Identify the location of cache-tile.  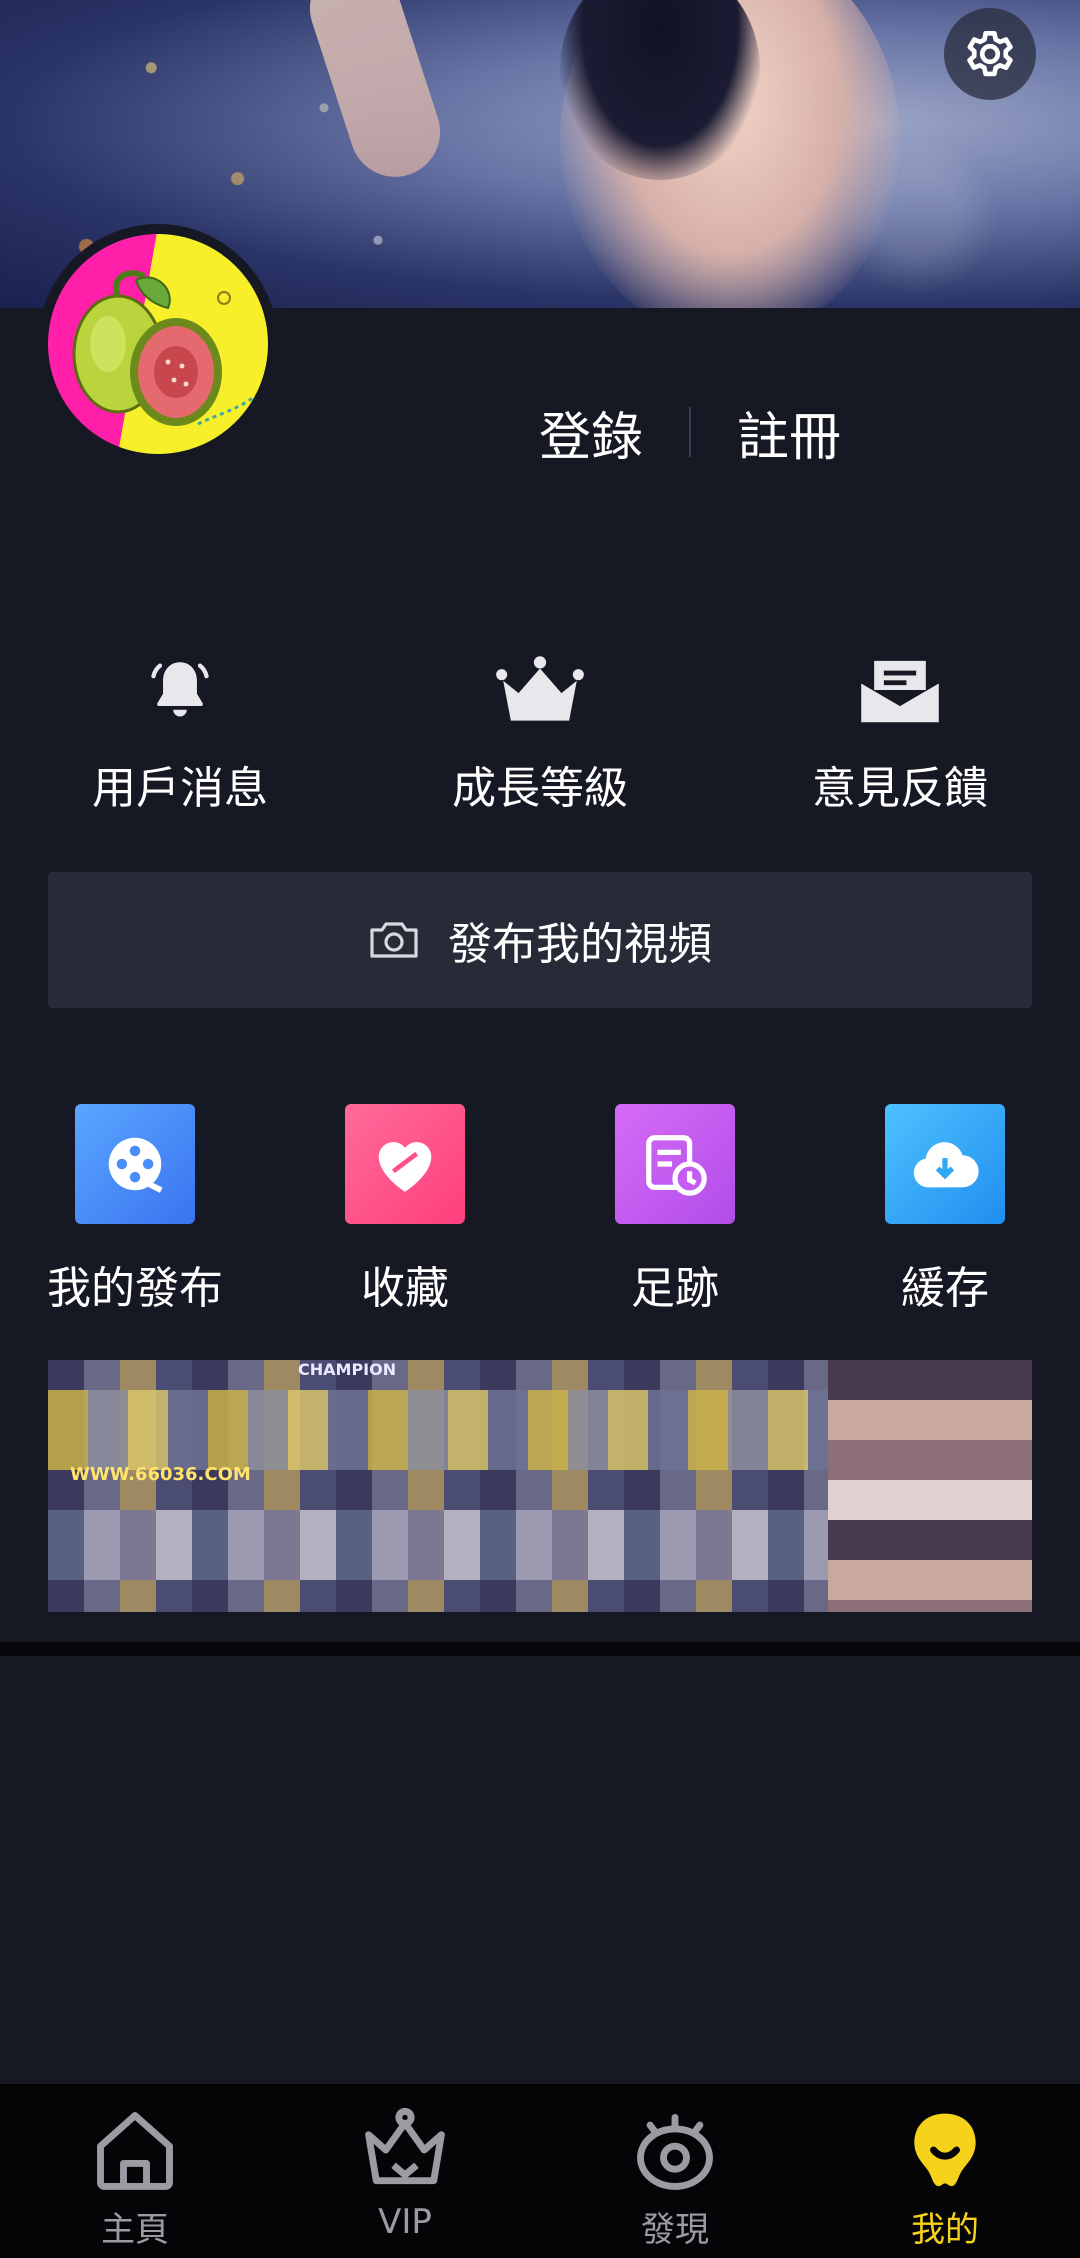
(945, 1164).